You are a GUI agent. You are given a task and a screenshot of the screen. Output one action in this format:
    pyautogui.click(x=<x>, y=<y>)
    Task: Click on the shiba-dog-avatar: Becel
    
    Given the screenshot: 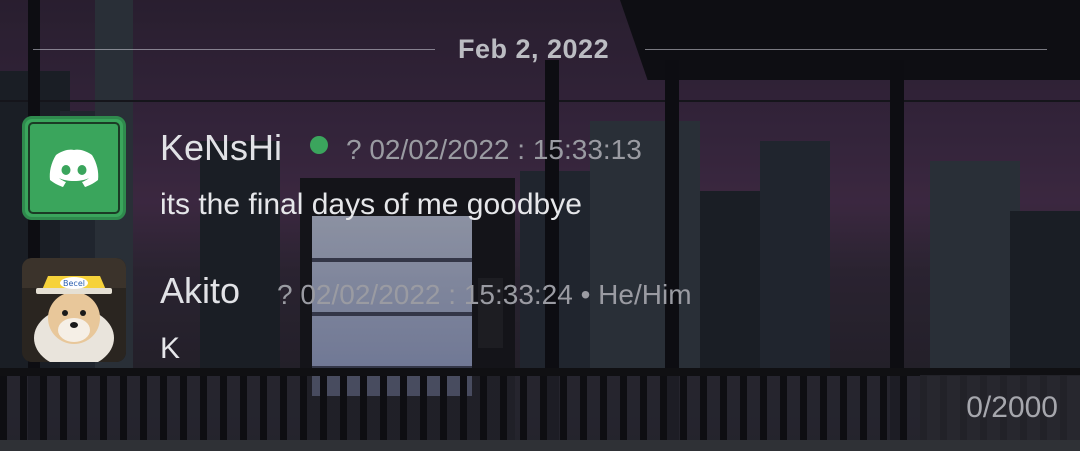 What is the action you would take?
    pyautogui.click(x=74, y=310)
    